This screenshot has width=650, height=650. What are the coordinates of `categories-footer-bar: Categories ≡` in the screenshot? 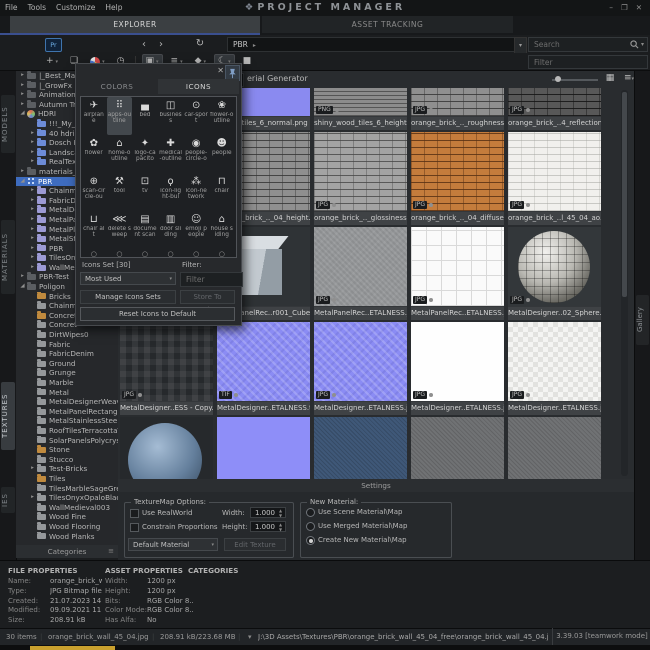 It's located at (67, 551).